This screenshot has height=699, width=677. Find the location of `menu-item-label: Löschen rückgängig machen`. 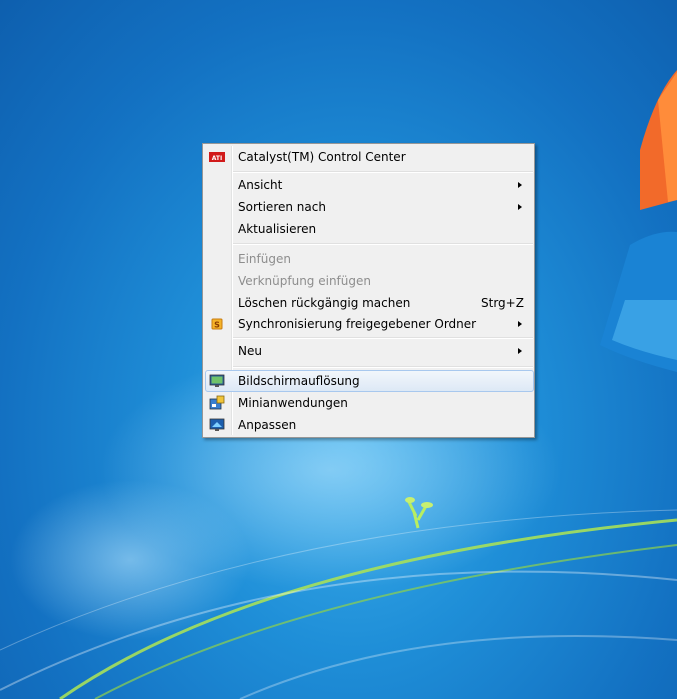

menu-item-label: Löschen rückgängig machen is located at coordinates (324, 303).